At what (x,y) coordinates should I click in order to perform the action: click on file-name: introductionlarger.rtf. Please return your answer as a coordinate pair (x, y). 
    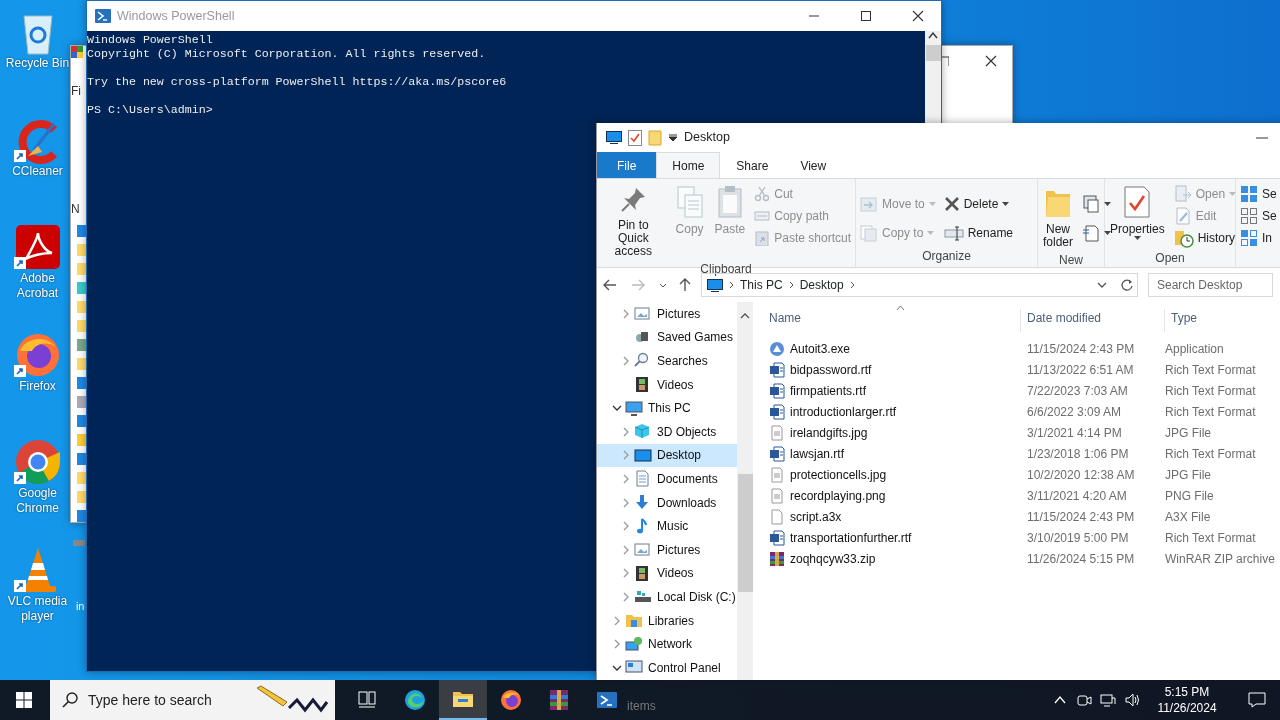
    Looking at the image, I should click on (843, 411).